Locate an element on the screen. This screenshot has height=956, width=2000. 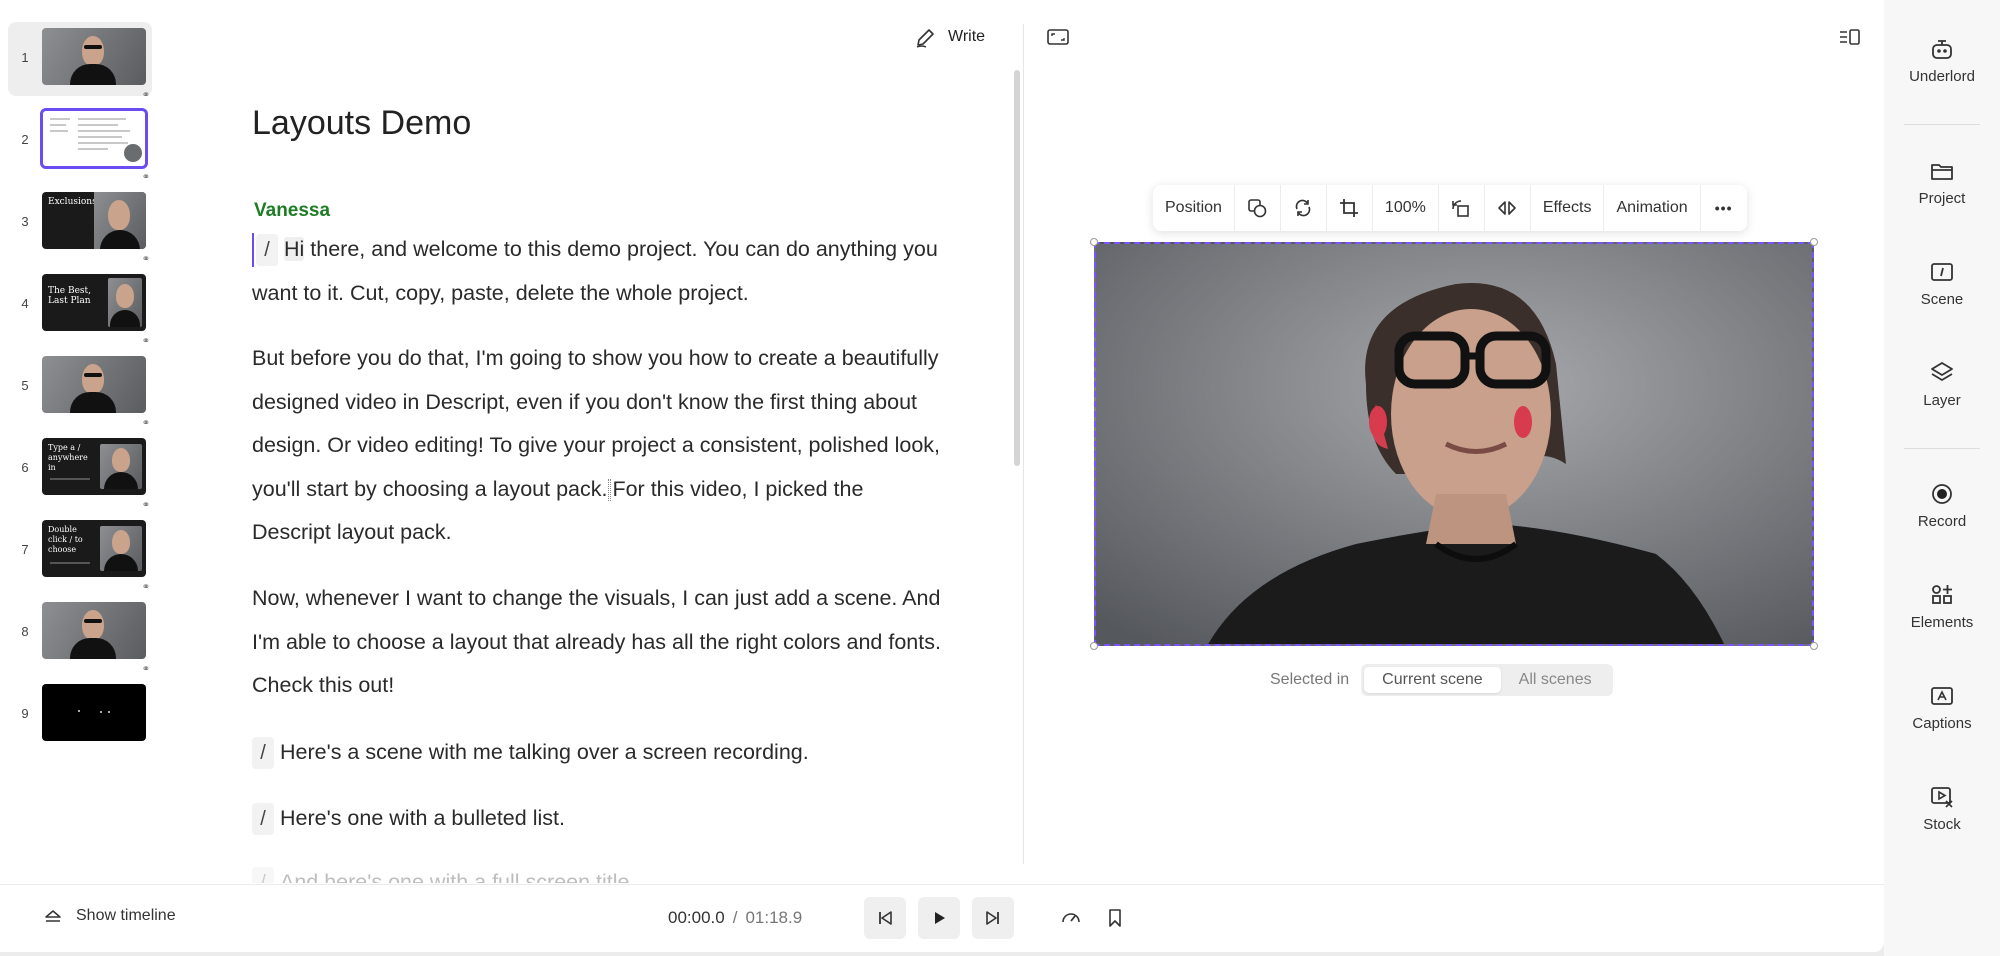
toggle-panel-button is located at coordinates (1850, 37).